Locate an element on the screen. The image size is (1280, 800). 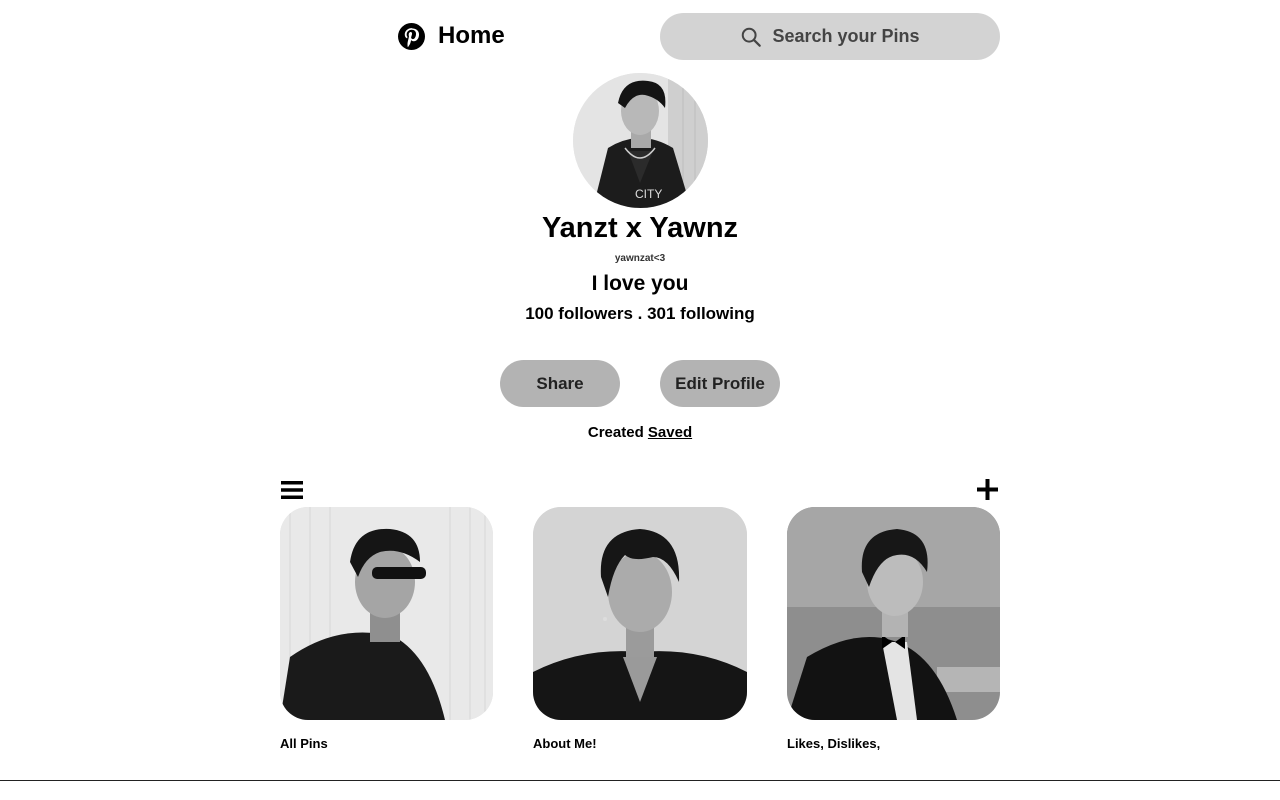
bottom-divider is located at coordinates (640, 780).